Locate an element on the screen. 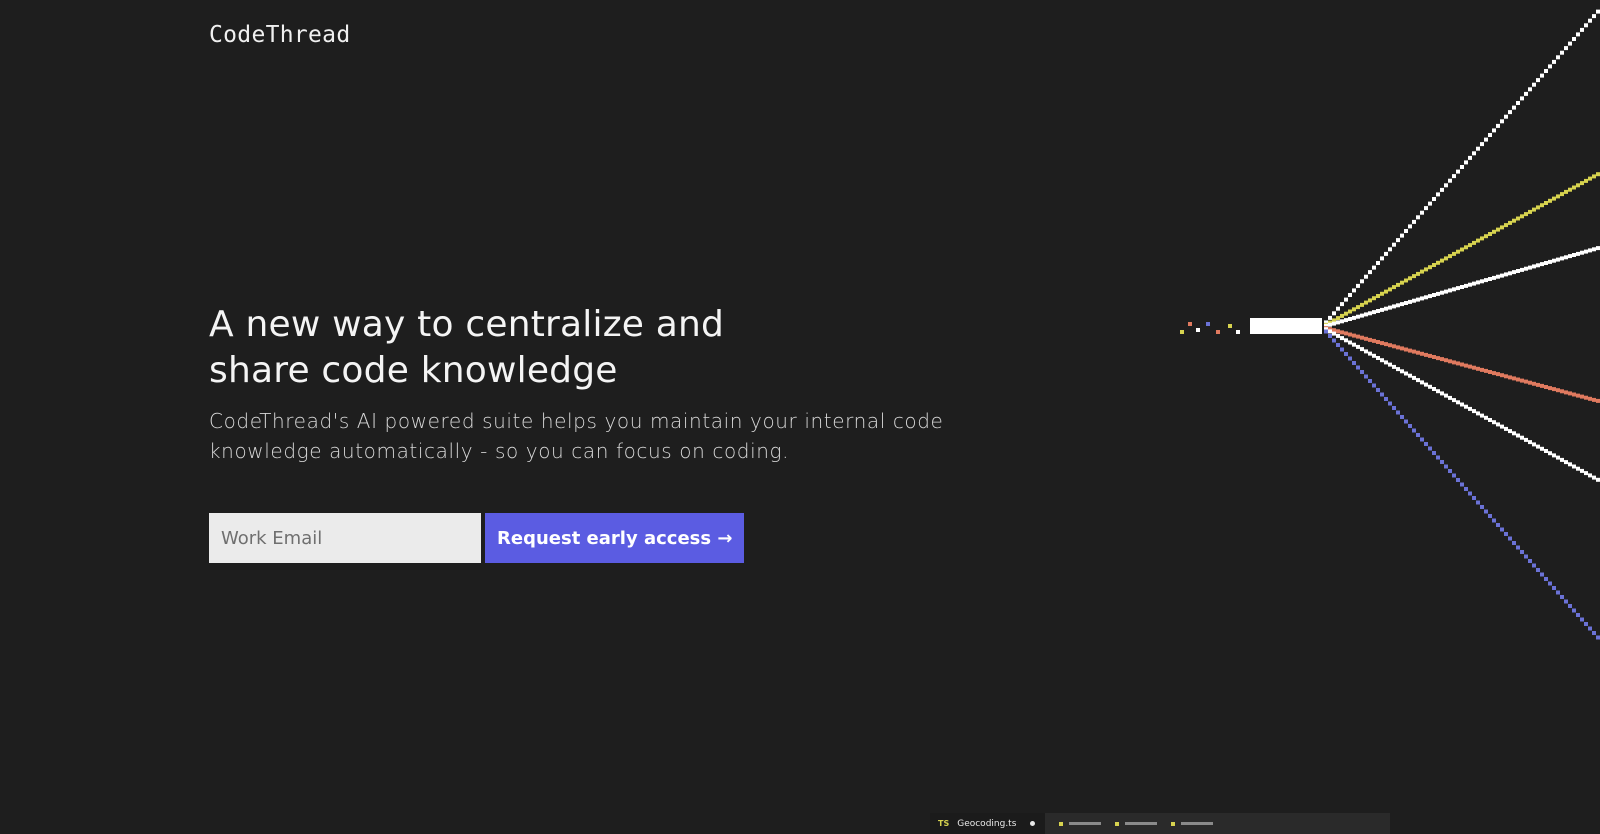  thread-ray is located at coordinates (1462, 167).